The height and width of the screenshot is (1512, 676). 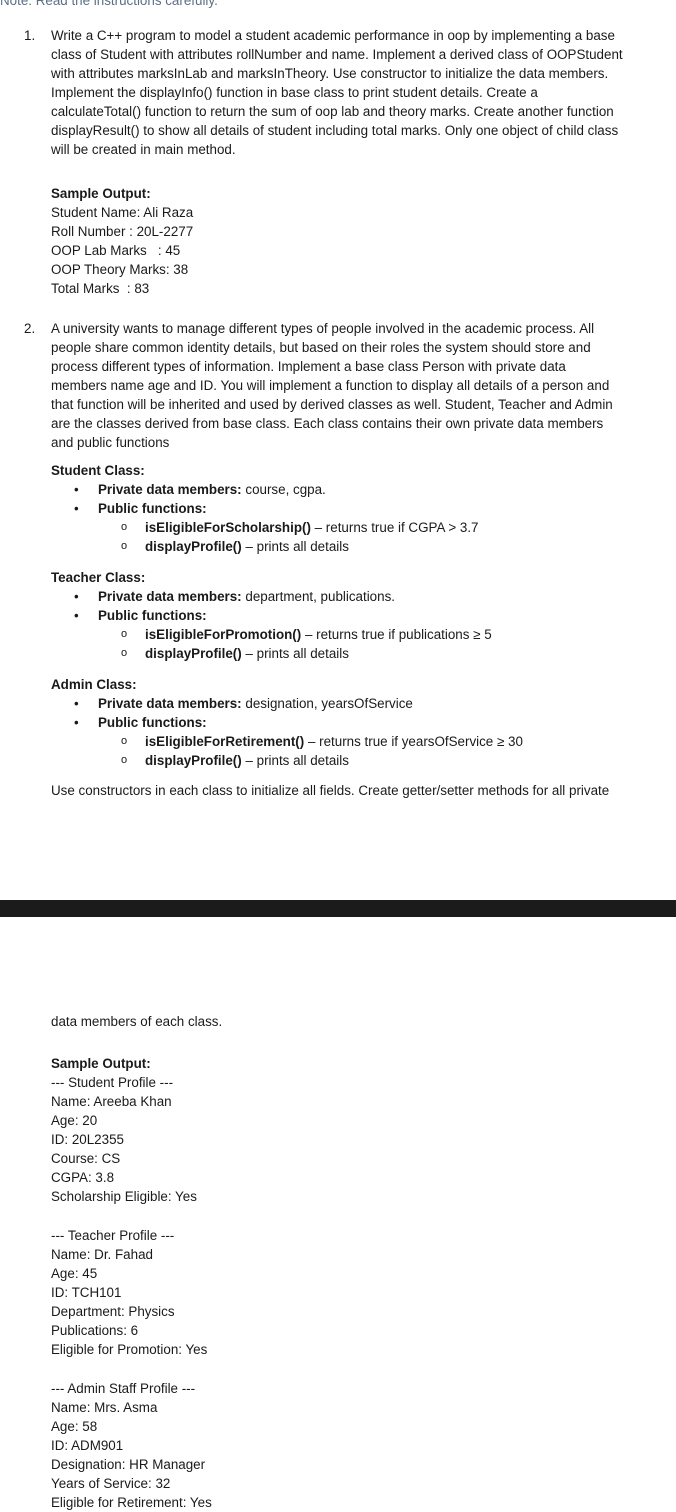 What do you see at coordinates (394, 527) in the screenshot?
I see `function-desc: – returns true if CGPA > 3.7` at bounding box center [394, 527].